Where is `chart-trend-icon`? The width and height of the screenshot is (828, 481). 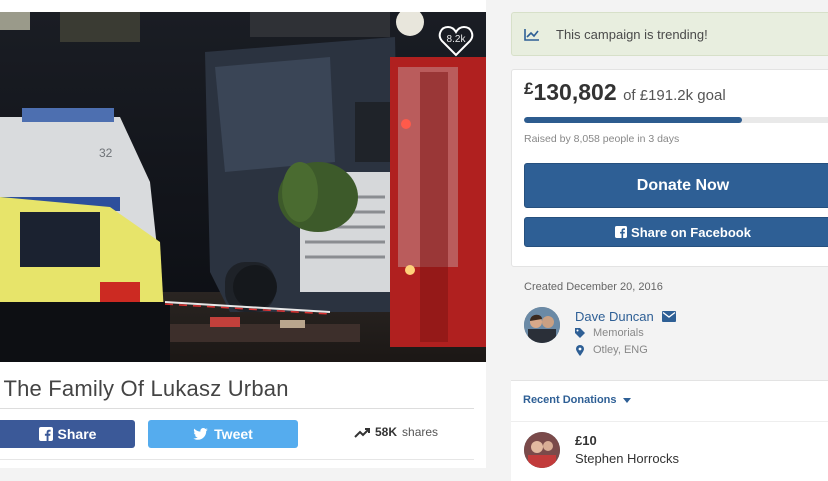 chart-trend-icon is located at coordinates (532, 34).